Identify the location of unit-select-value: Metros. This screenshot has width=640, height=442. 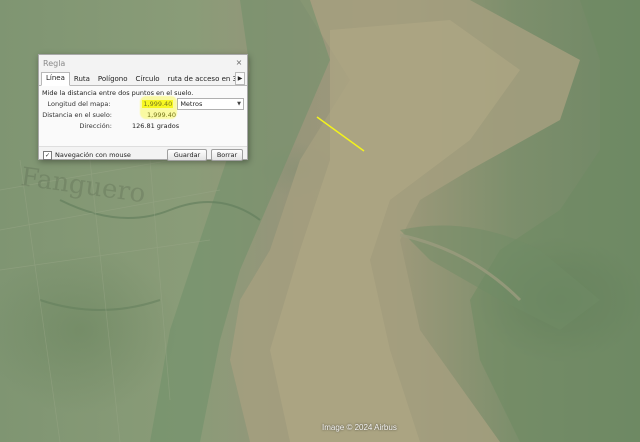
(191, 103).